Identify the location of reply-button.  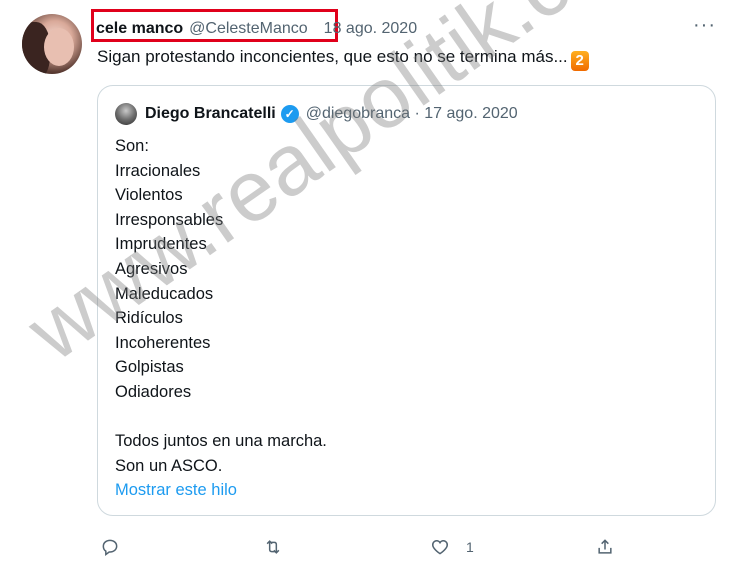
(110, 547).